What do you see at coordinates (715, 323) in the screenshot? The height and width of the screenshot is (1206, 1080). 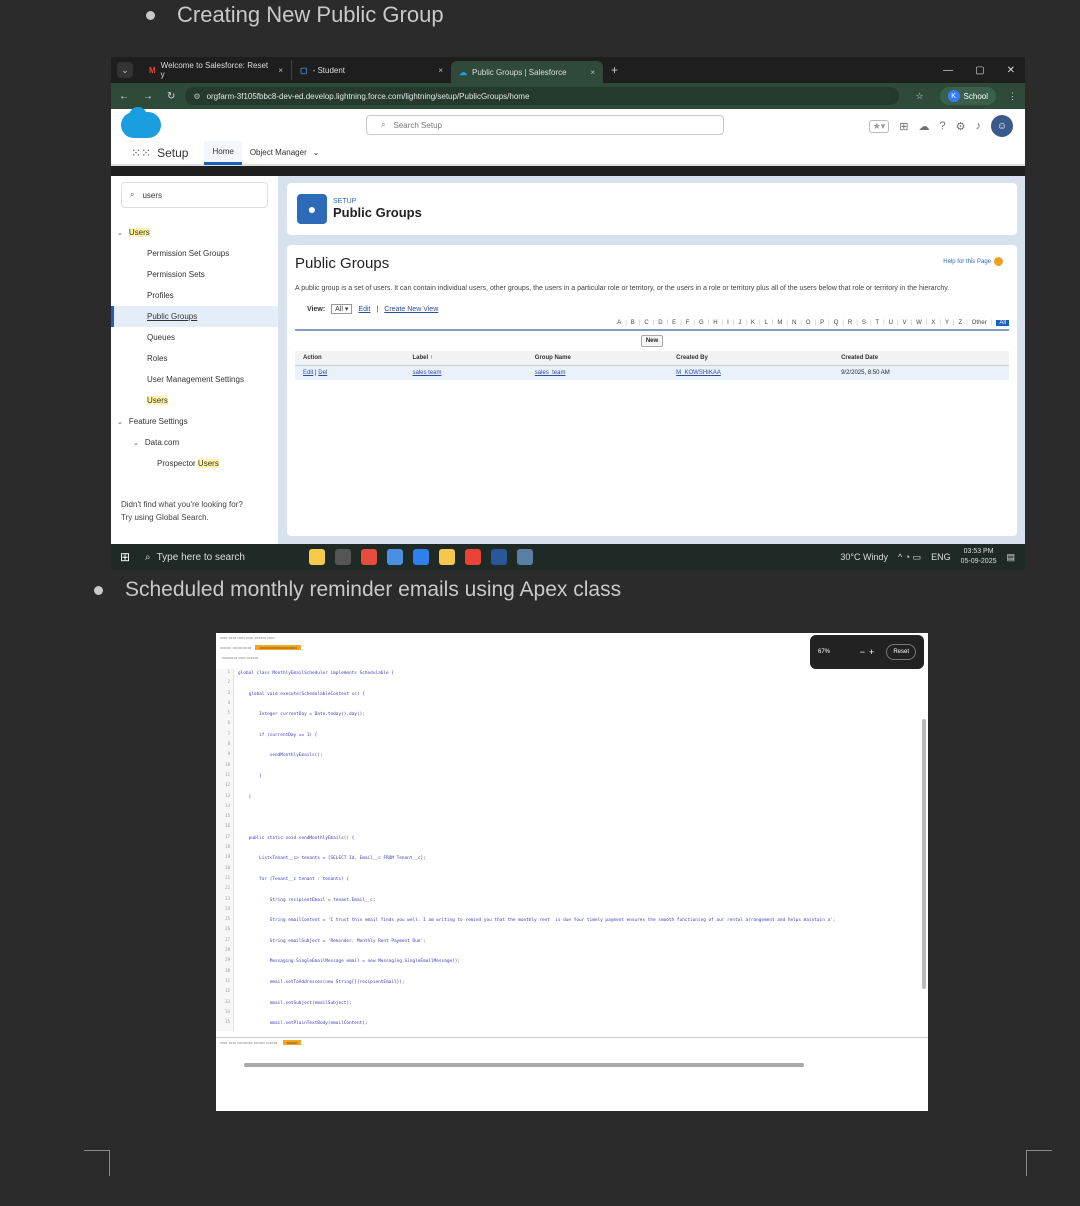 I see `alpha-filter-letter: H` at bounding box center [715, 323].